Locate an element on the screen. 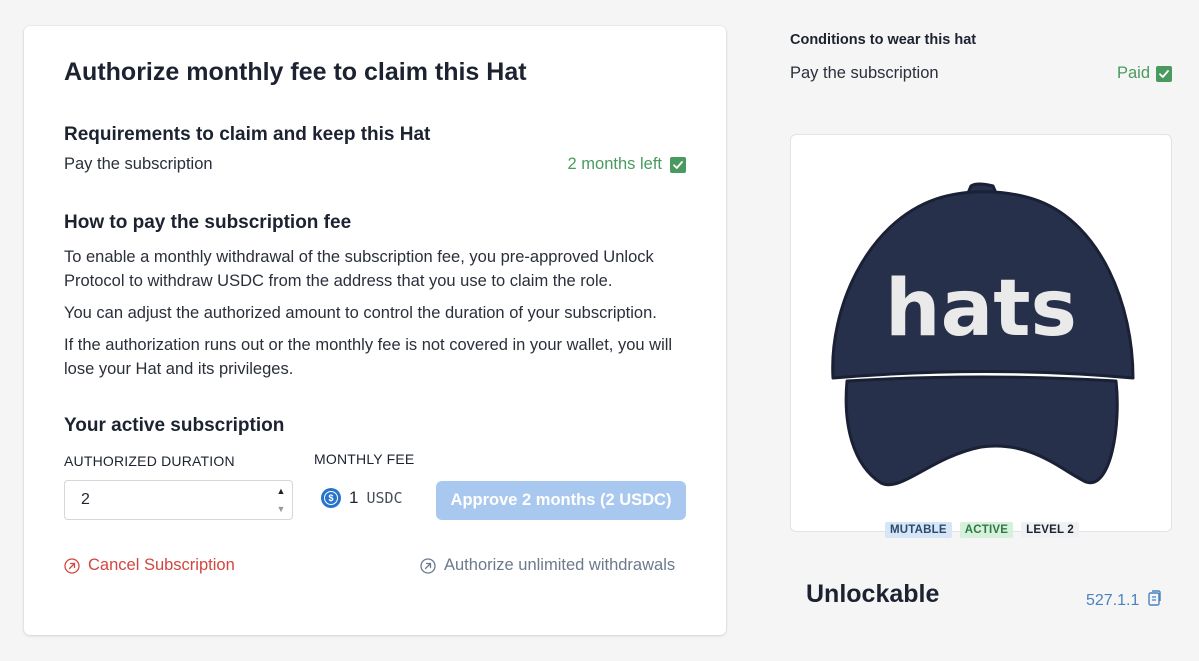  hat-name: Unlockable is located at coordinates (873, 594).